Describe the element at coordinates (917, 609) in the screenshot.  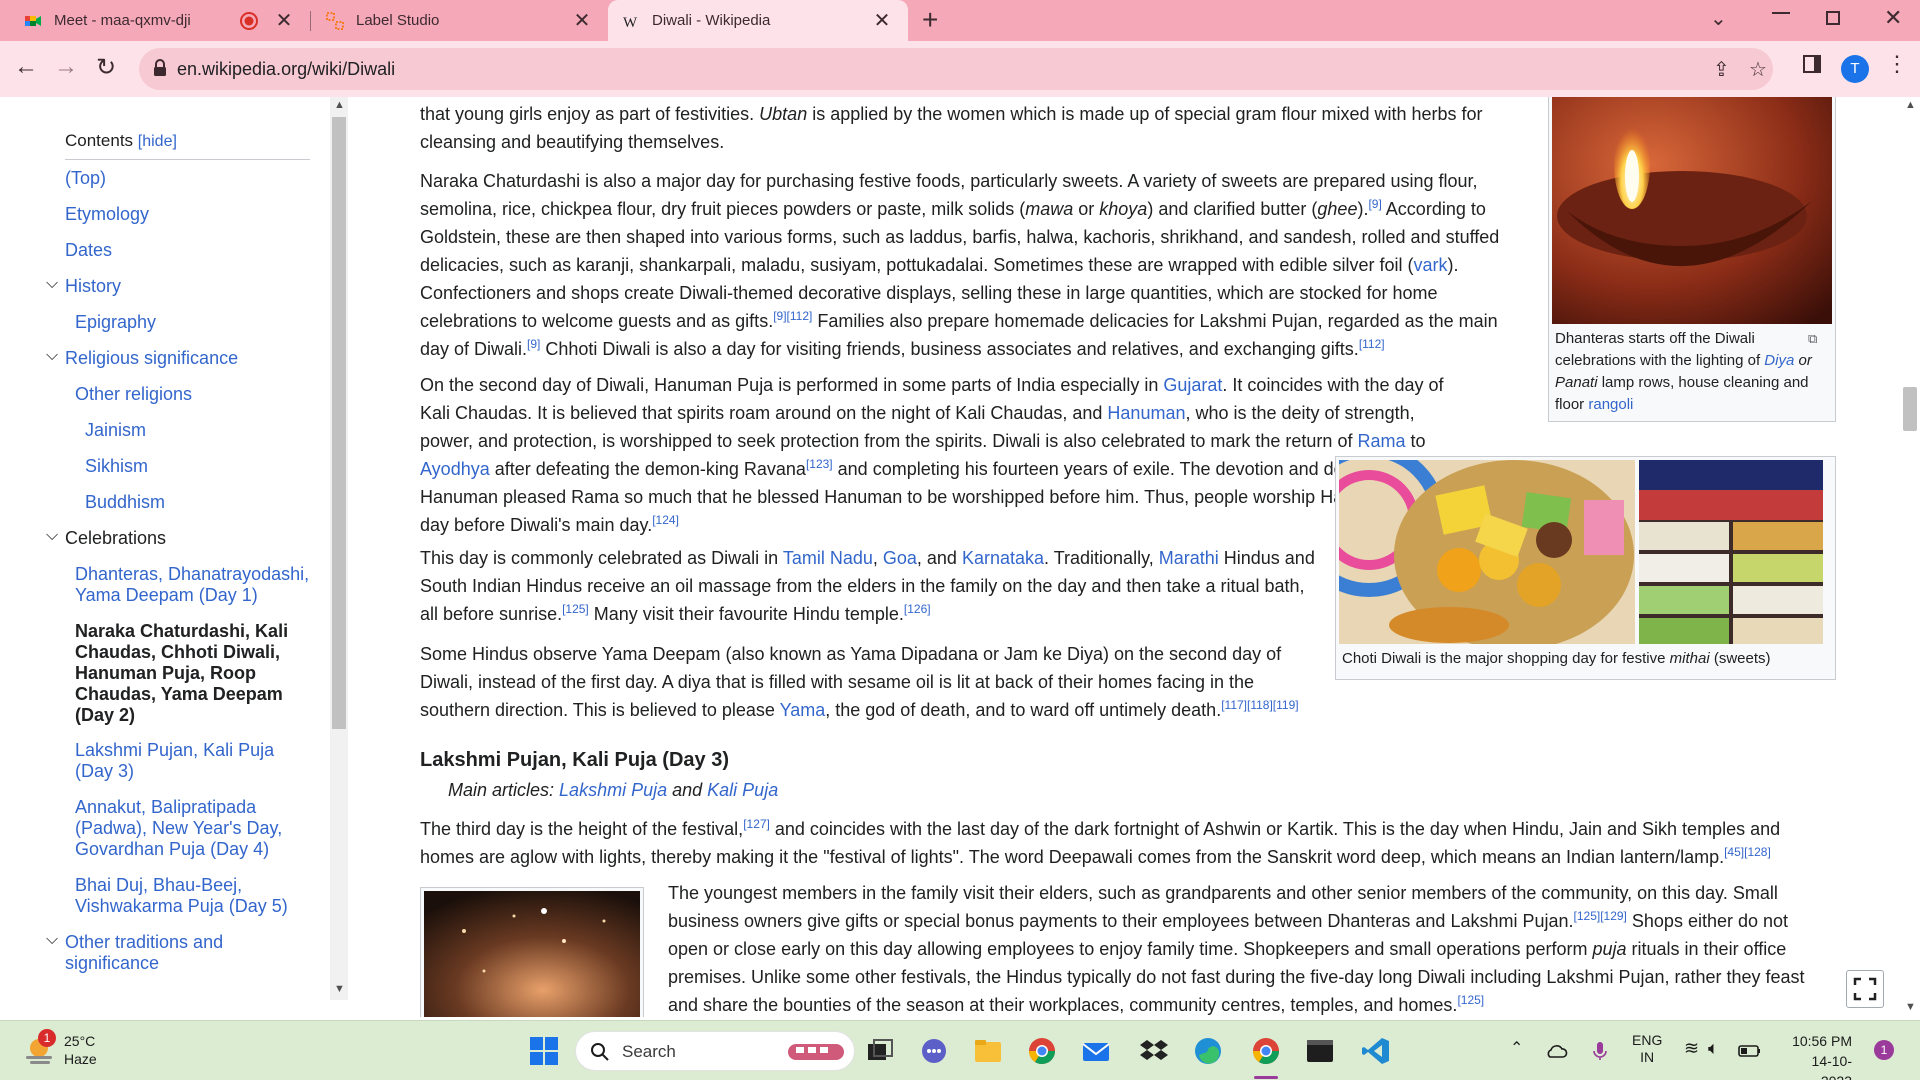
I see `citation: [126]` at that location.